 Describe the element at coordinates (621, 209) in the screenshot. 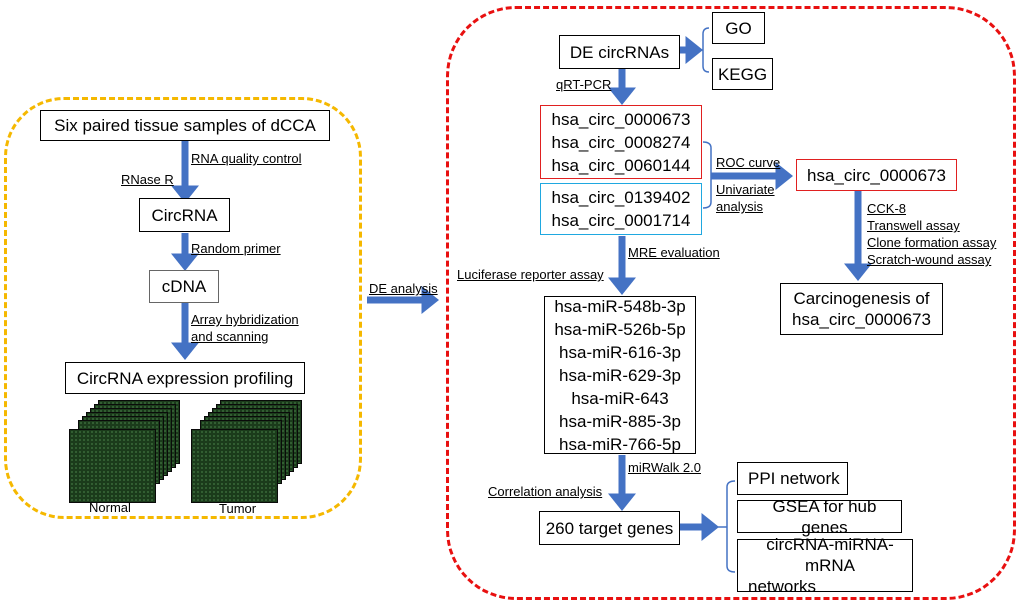

I see `other-circ-group: hsa_circ_0139402 hsa_circ_0001714` at that location.